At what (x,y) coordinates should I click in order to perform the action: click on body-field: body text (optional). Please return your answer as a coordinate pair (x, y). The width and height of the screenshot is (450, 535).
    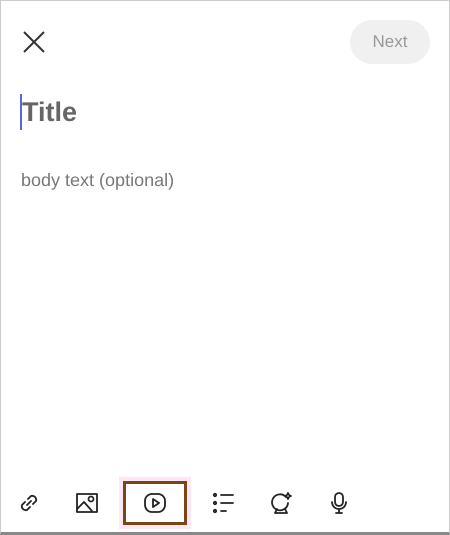
    Looking at the image, I should click on (171, 180).